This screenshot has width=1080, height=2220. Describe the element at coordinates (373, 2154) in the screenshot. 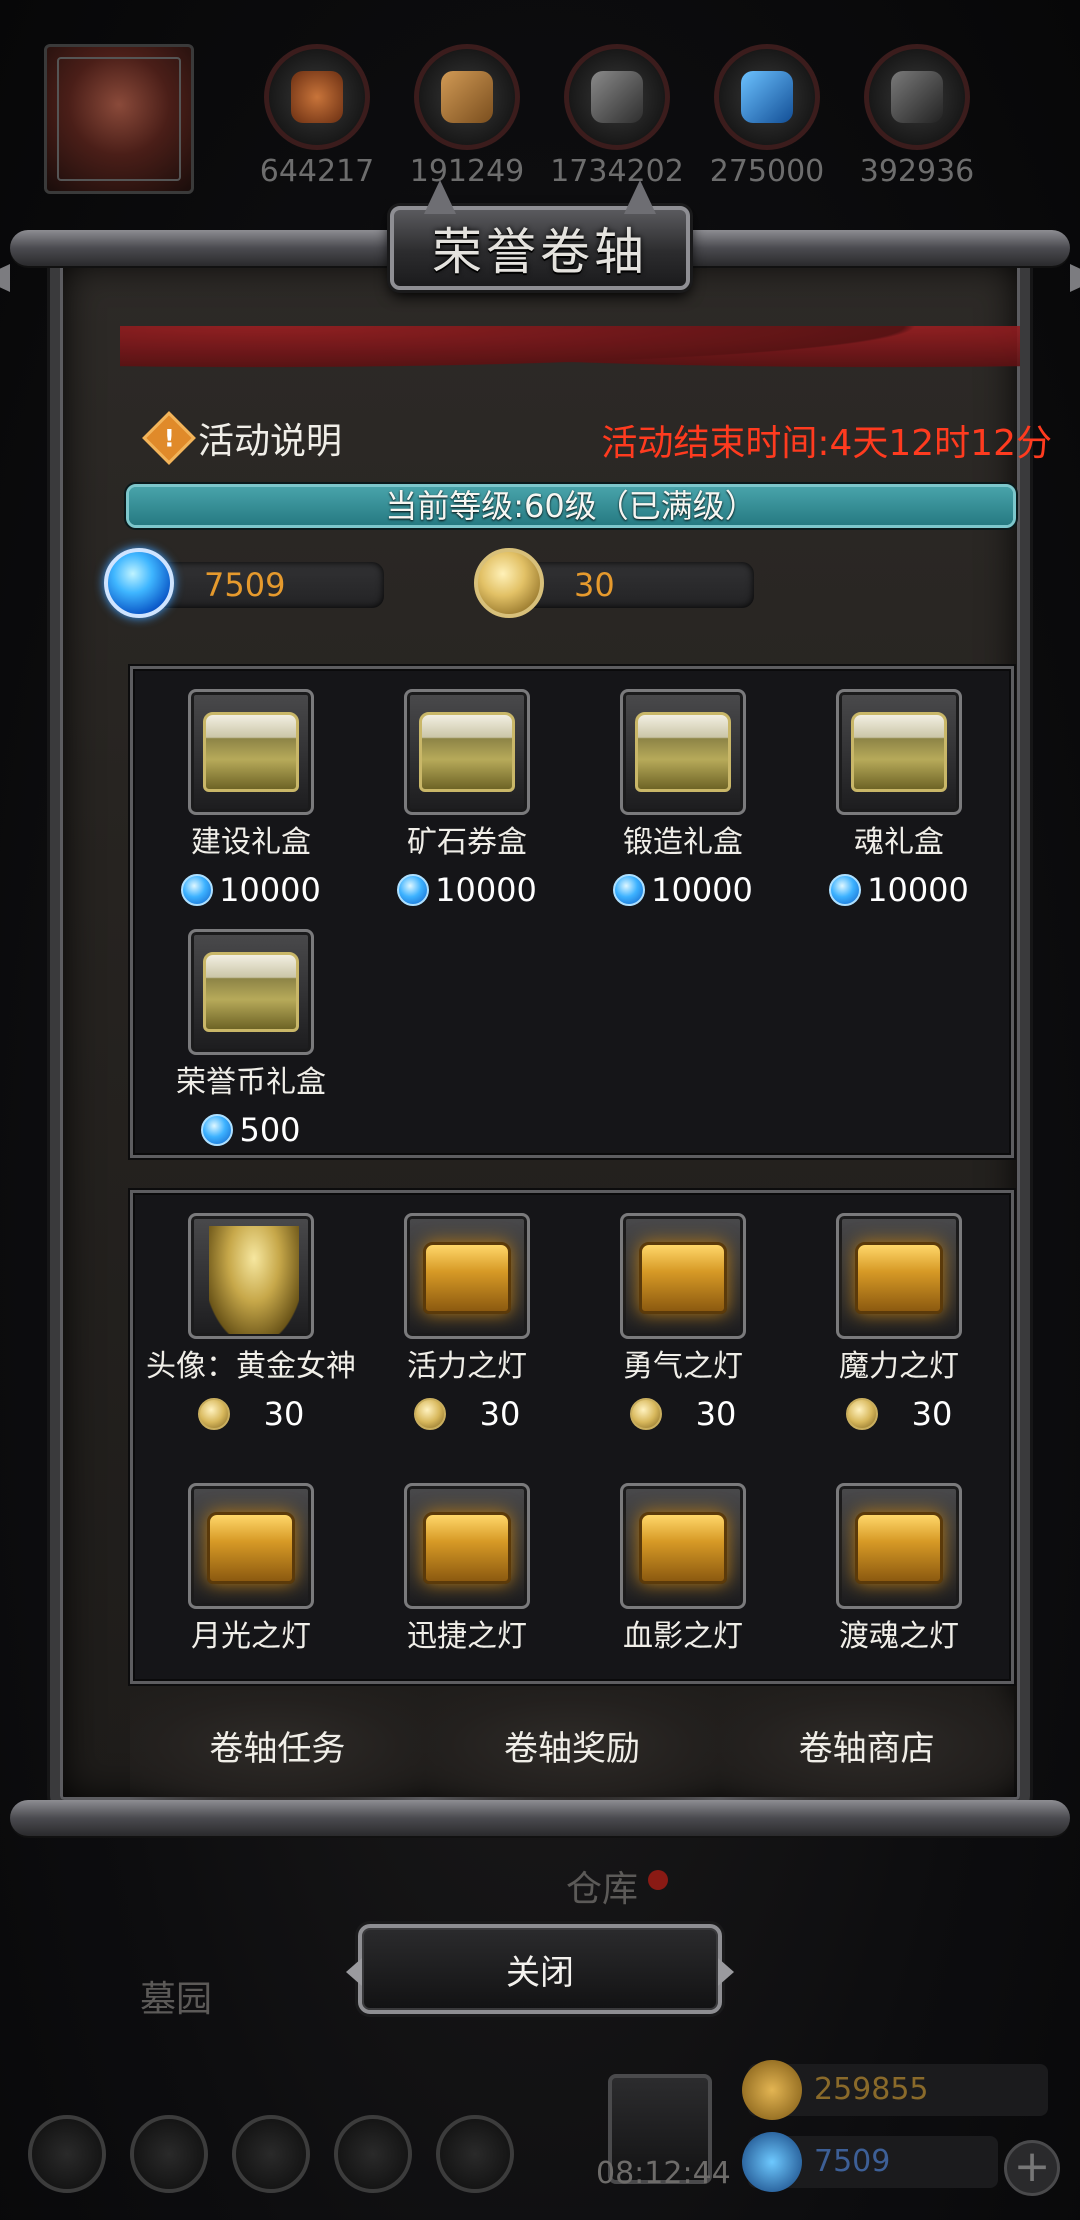

I see `mail-icon` at that location.